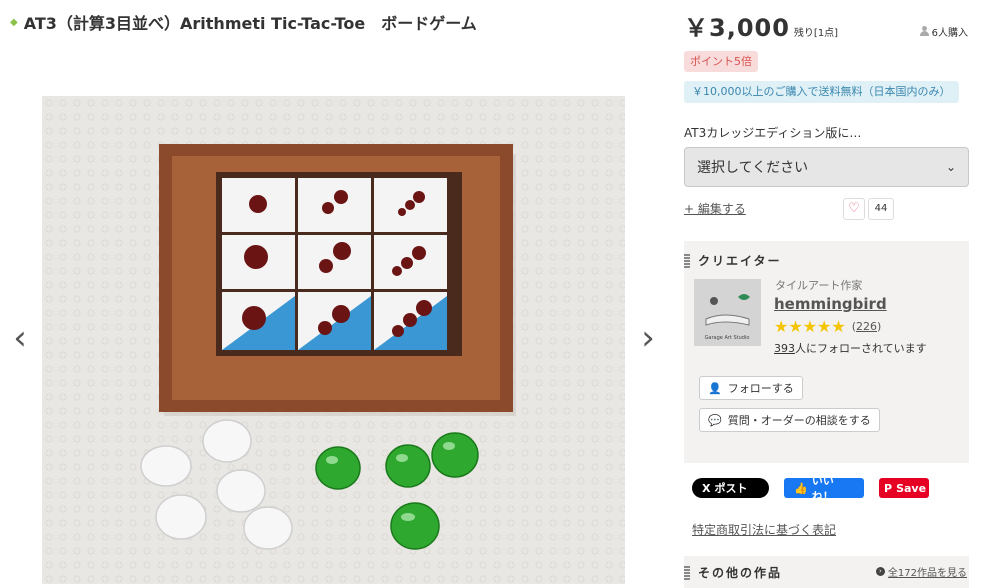  I want to click on creator-avatar-image: Garage Art Studio, so click(727, 312).